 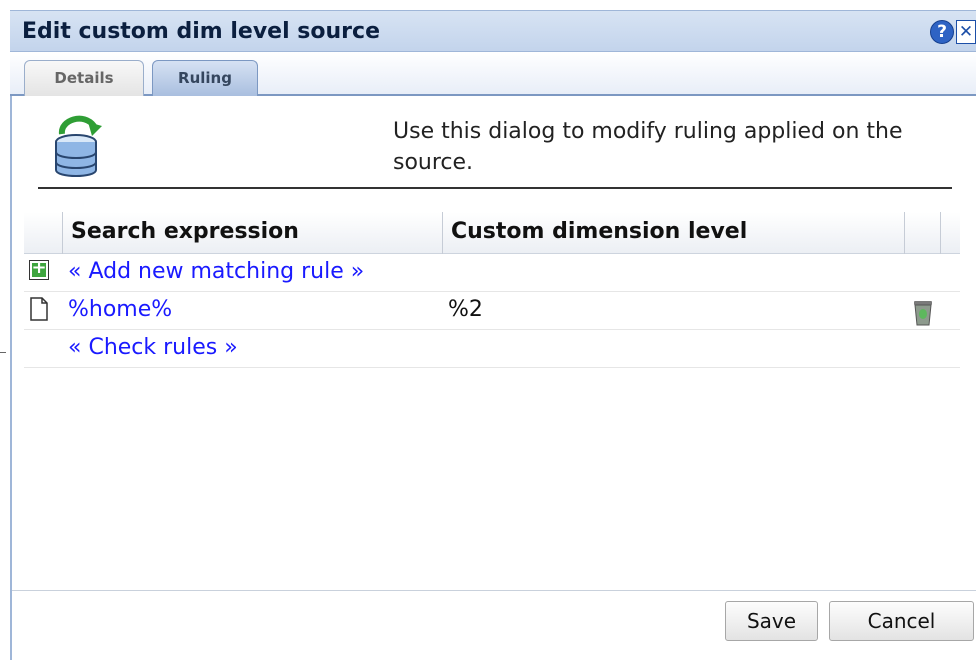 I want to click on dialog-footer: Save Cancel, so click(x=494, y=625).